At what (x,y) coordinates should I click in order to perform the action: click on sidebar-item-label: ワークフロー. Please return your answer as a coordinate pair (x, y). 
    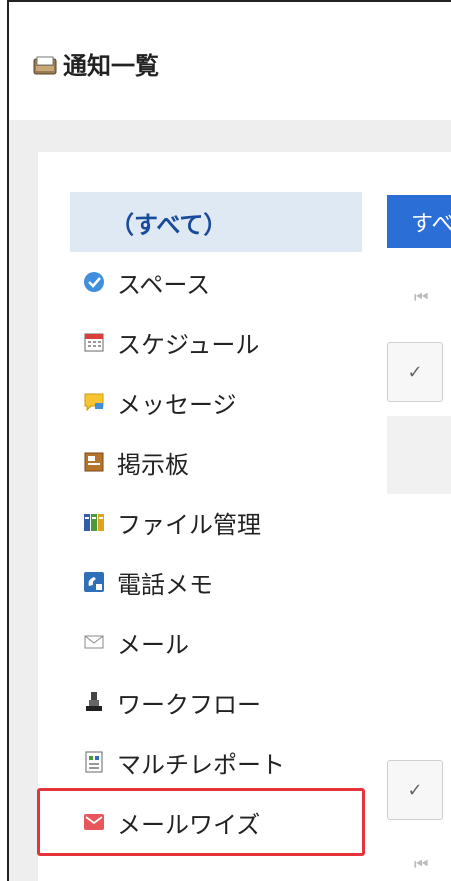
    Looking at the image, I should click on (189, 704).